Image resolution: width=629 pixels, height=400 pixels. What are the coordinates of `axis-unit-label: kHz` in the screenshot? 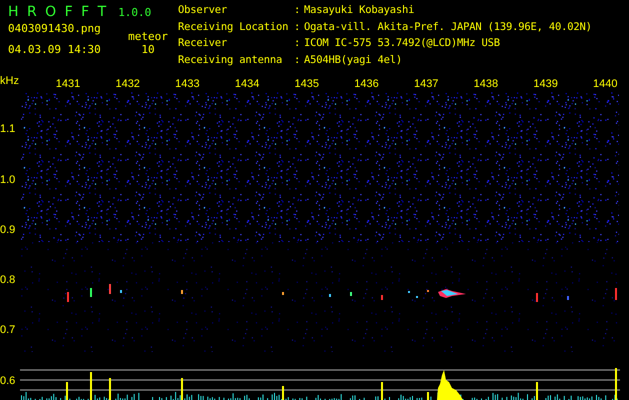 It's located at (9, 81).